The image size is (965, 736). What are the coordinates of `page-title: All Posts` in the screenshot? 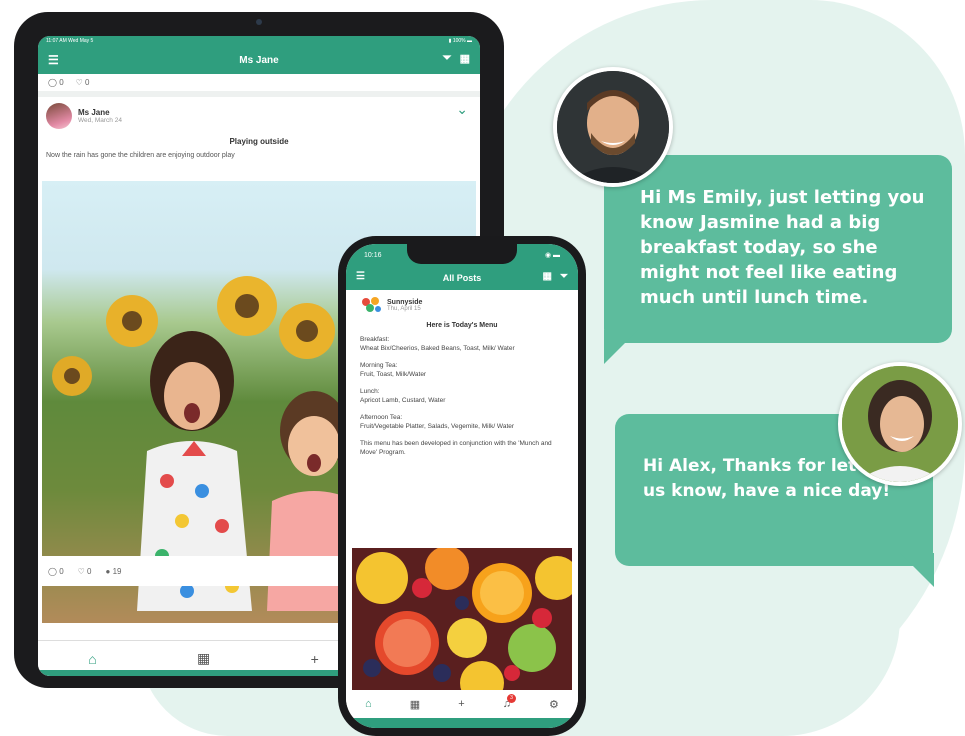 It's located at (462, 278).